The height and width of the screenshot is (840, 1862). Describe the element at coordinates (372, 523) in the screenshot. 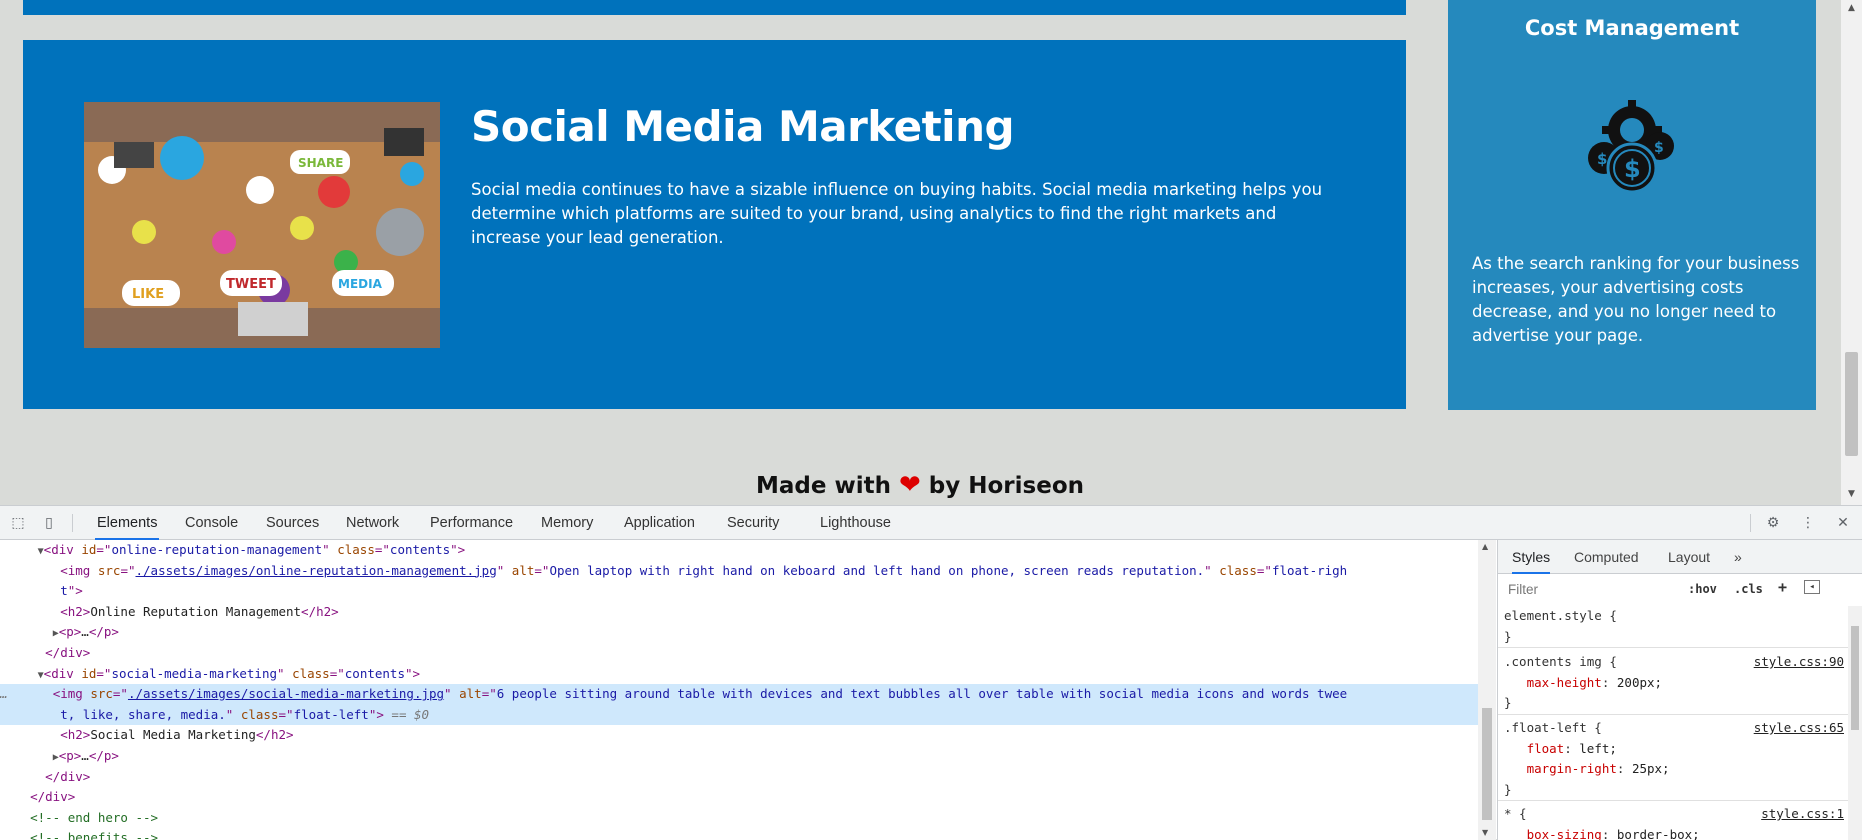

I see `tab-network: Network` at that location.